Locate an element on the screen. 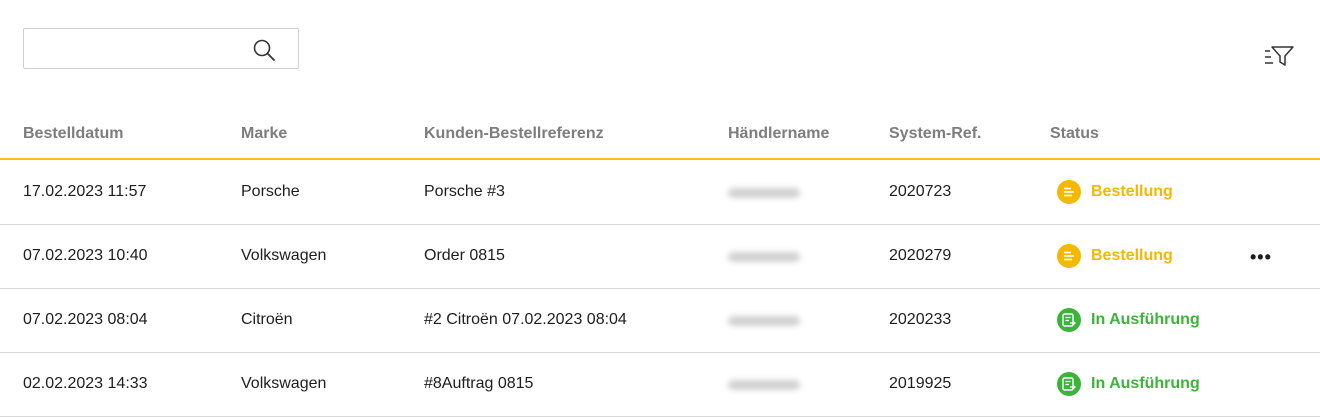 The height and width of the screenshot is (417, 1320). cell-order-date: 07.02.2023 08:04 is located at coordinates (85, 319).